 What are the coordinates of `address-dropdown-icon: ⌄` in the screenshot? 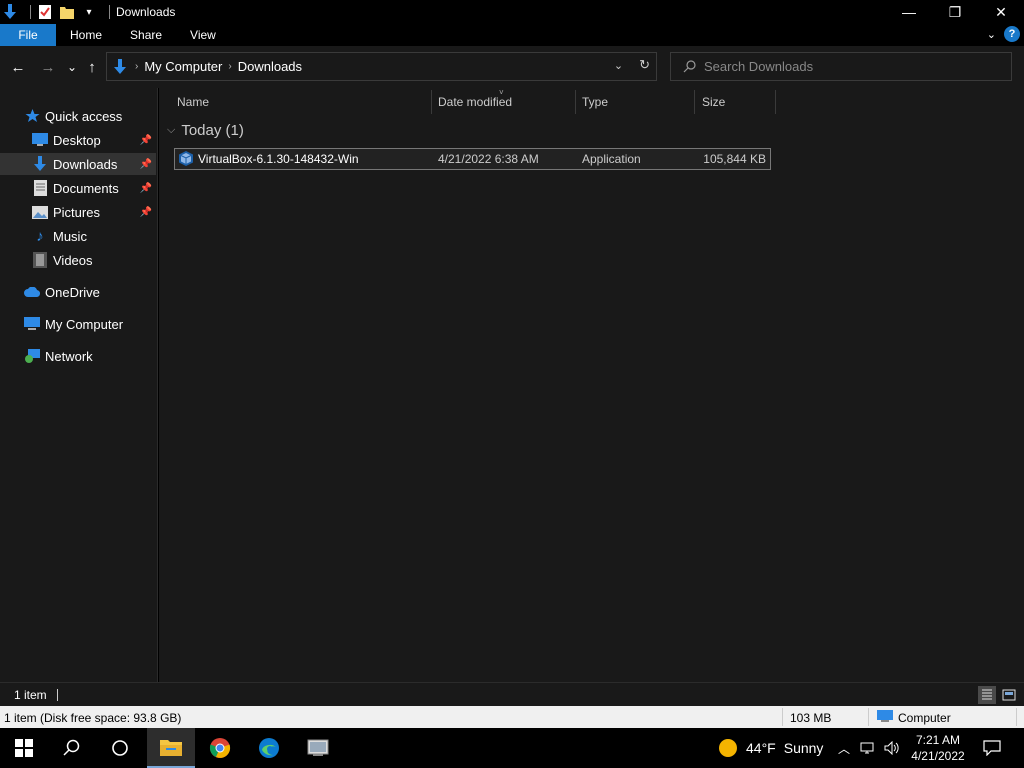 It's located at (618, 65).